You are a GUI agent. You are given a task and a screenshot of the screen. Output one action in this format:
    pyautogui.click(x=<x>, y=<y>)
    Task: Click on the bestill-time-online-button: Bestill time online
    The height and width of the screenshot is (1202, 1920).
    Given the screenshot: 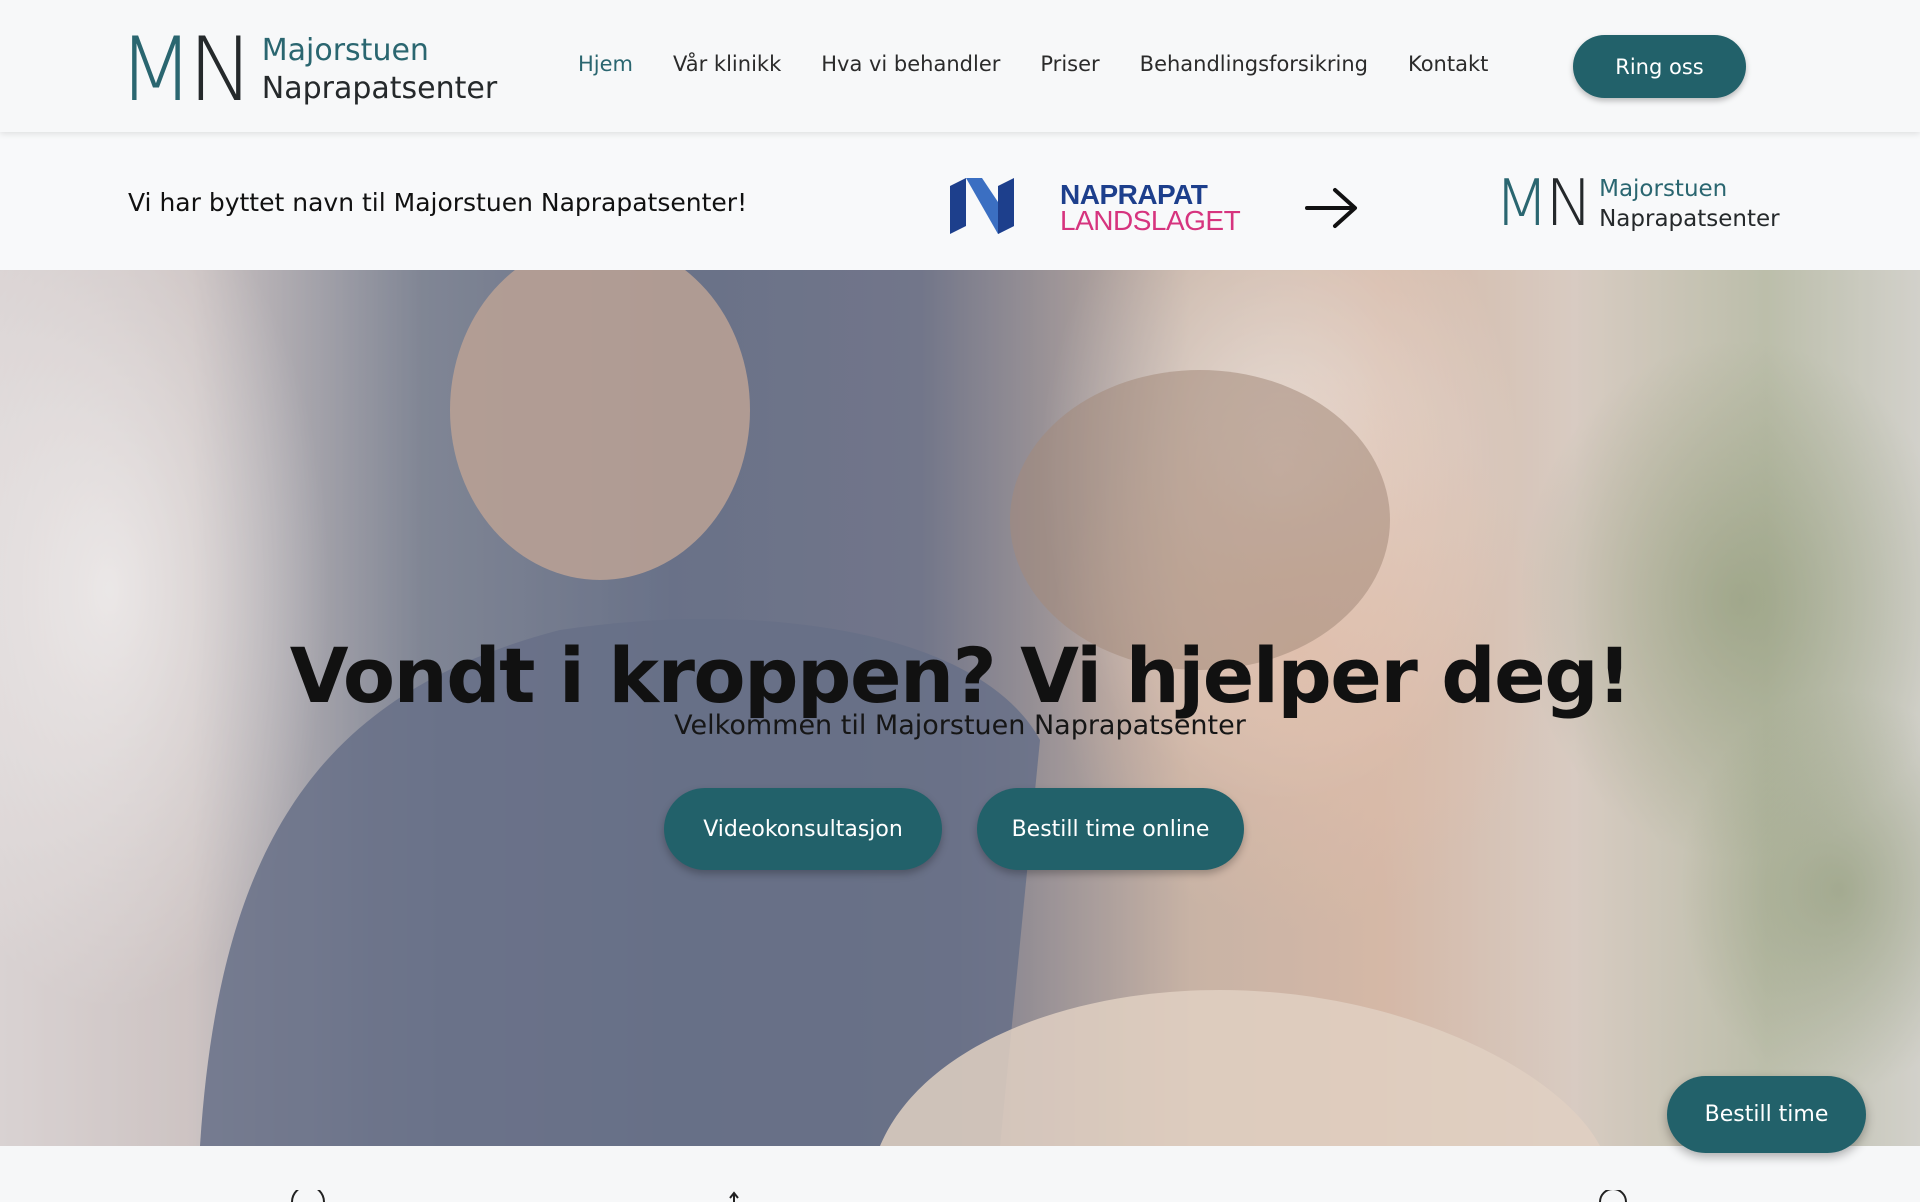 What is the action you would take?
    pyautogui.click(x=1110, y=829)
    